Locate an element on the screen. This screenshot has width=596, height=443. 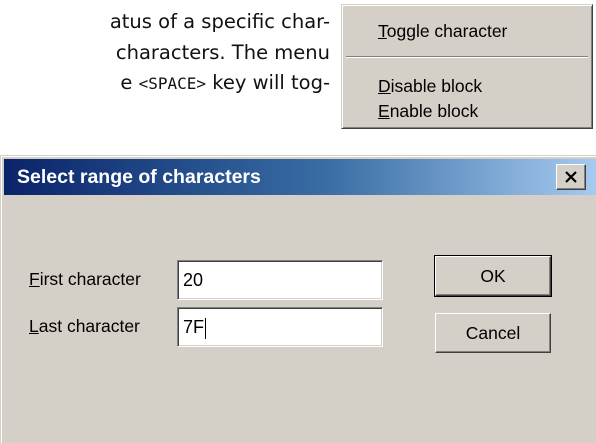
document-line-text: atus of a specific char- is located at coordinates (219, 21).